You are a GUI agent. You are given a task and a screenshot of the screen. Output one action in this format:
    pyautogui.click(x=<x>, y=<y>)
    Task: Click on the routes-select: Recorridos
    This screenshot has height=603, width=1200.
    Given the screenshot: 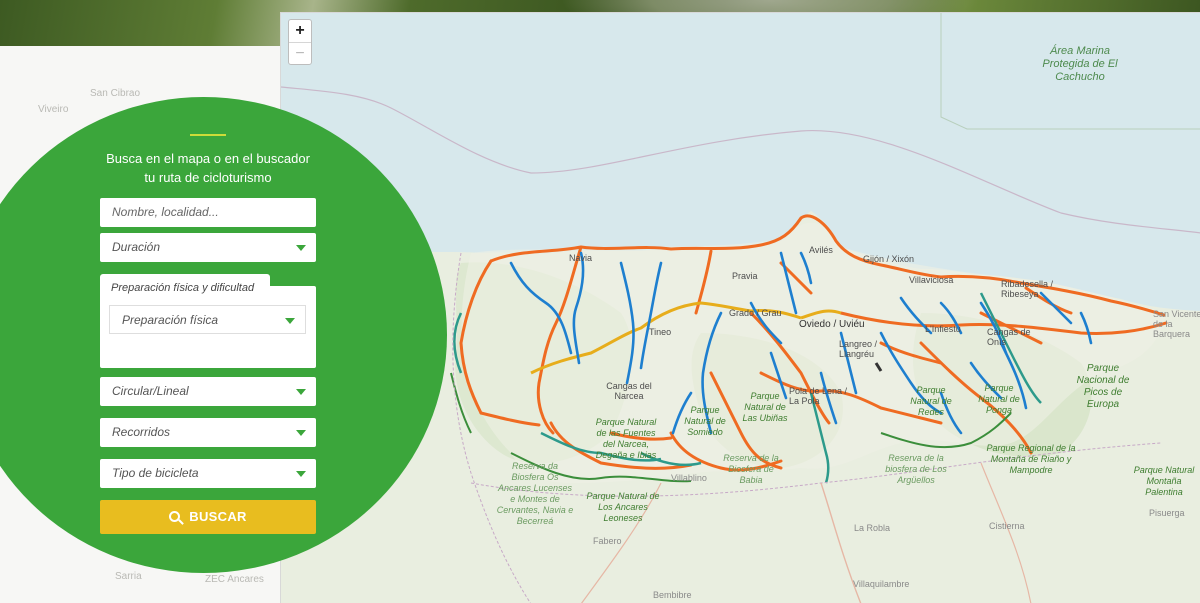 What is the action you would take?
    pyautogui.click(x=208, y=432)
    